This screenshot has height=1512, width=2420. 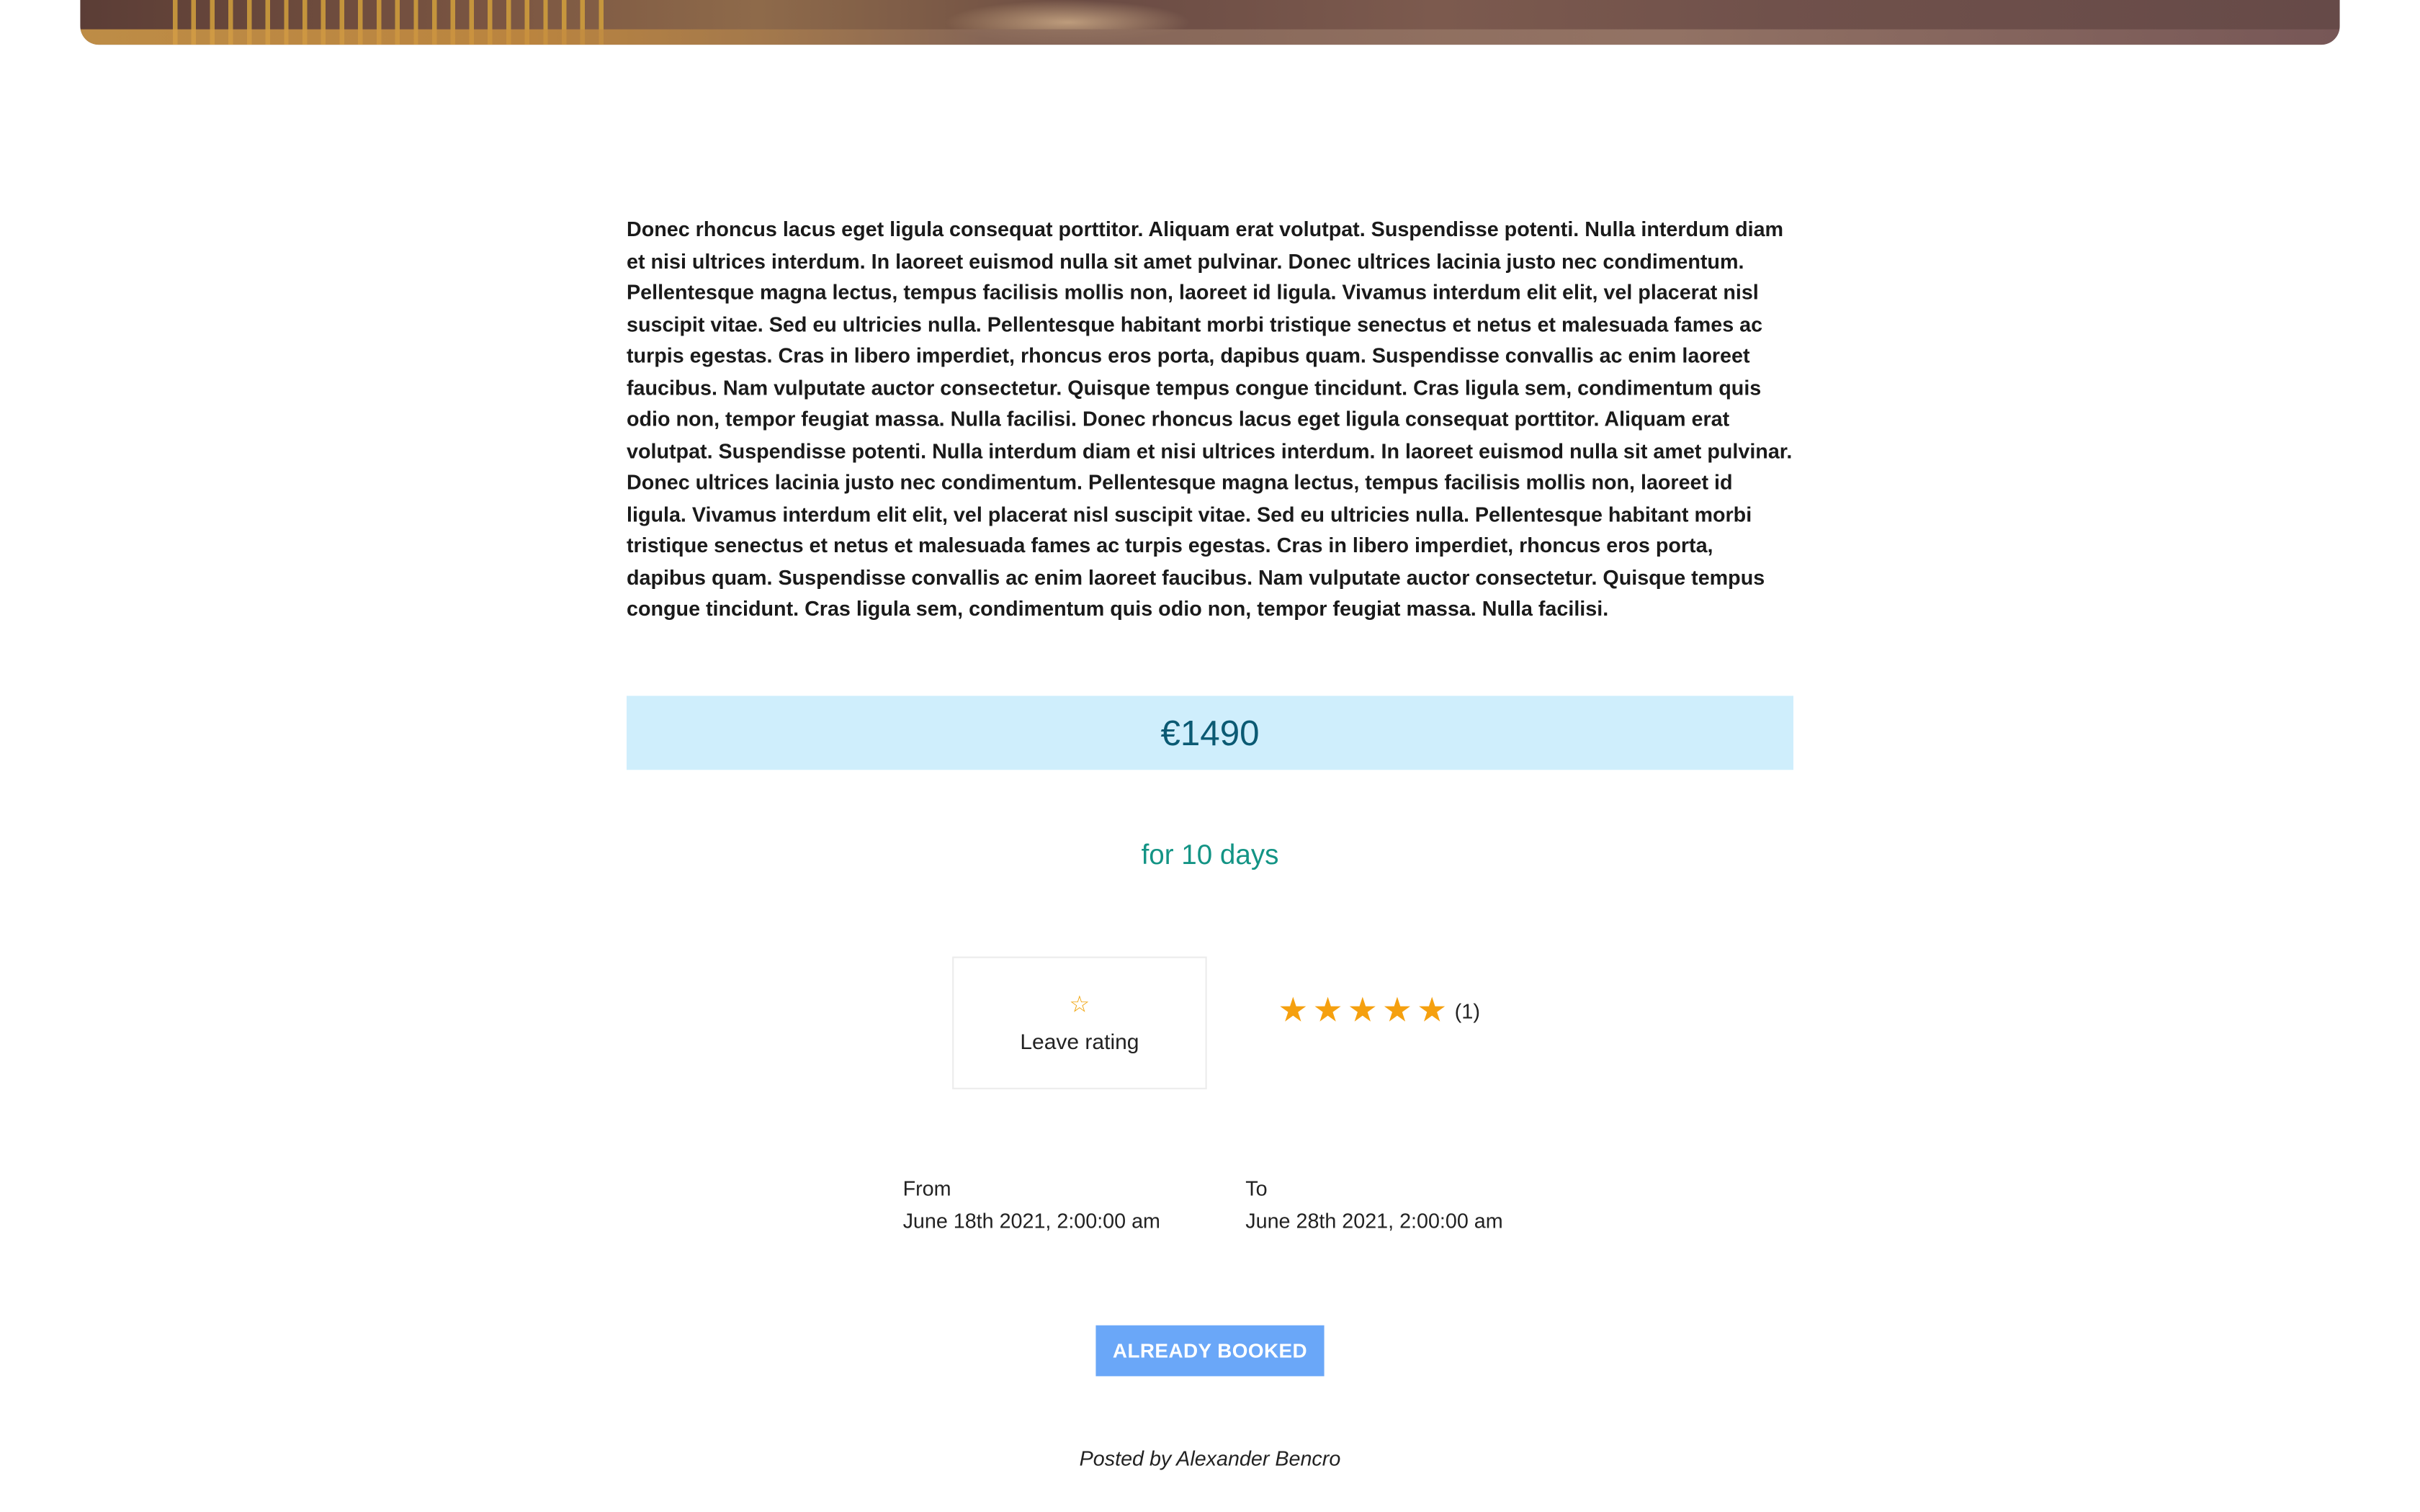 What do you see at coordinates (1079, 1004) in the screenshot?
I see `star-outline-icon: ☆` at bounding box center [1079, 1004].